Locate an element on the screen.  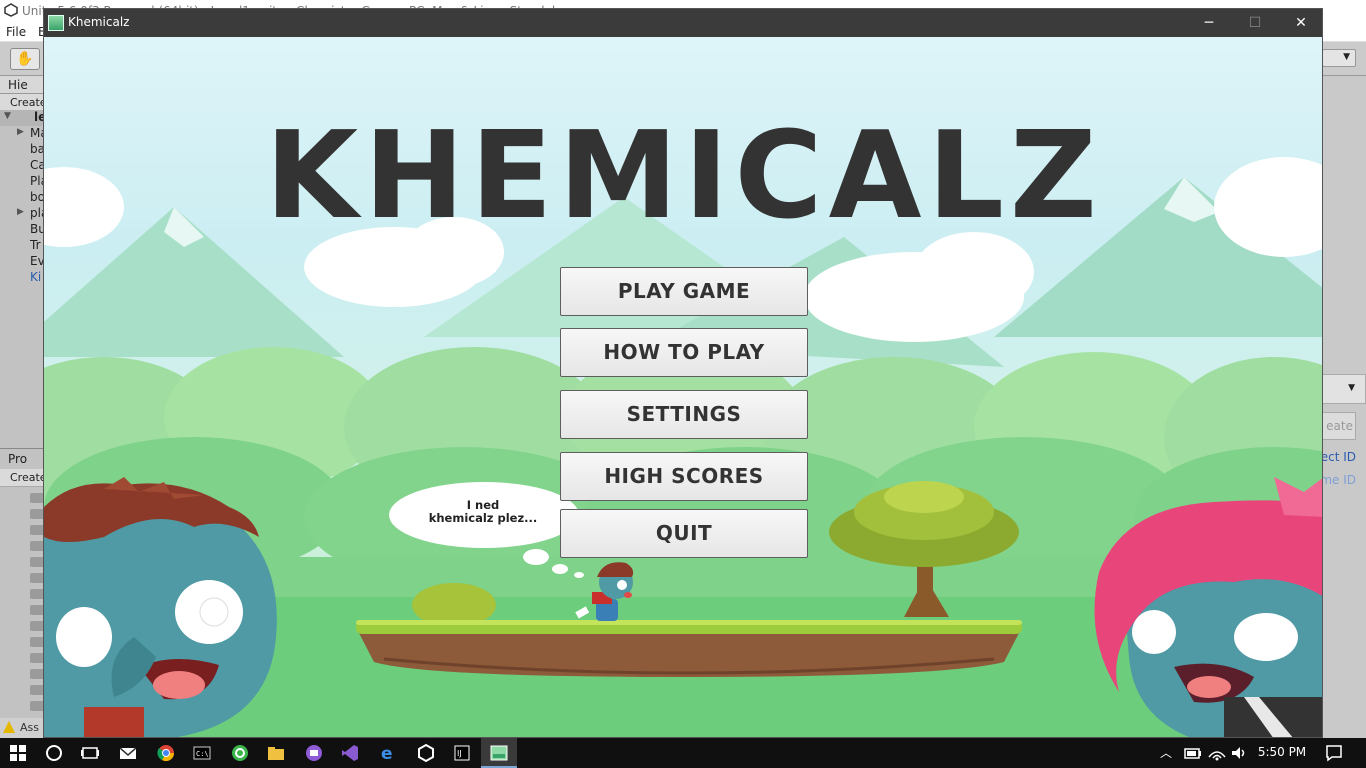
minimize-button: ─ is located at coordinates (1209, 23).